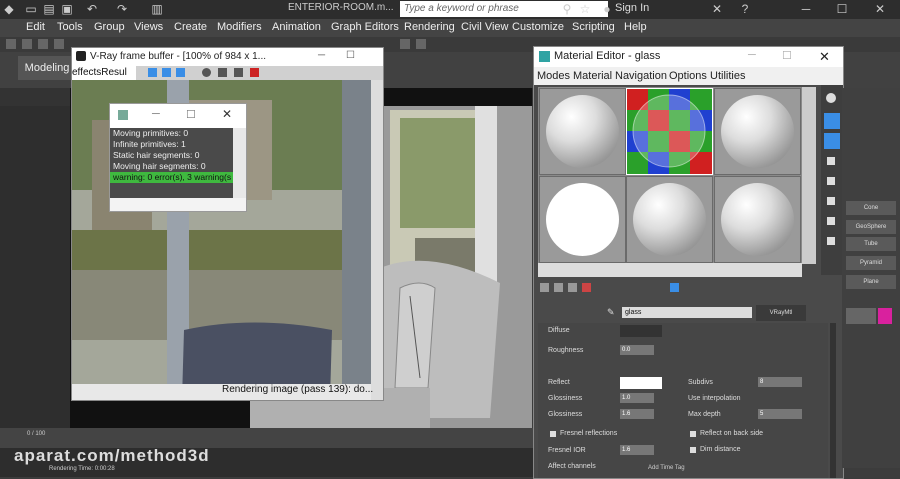 The image size is (900, 479). What do you see at coordinates (669, 131) in the screenshot?
I see `material-slot-active` at bounding box center [669, 131].